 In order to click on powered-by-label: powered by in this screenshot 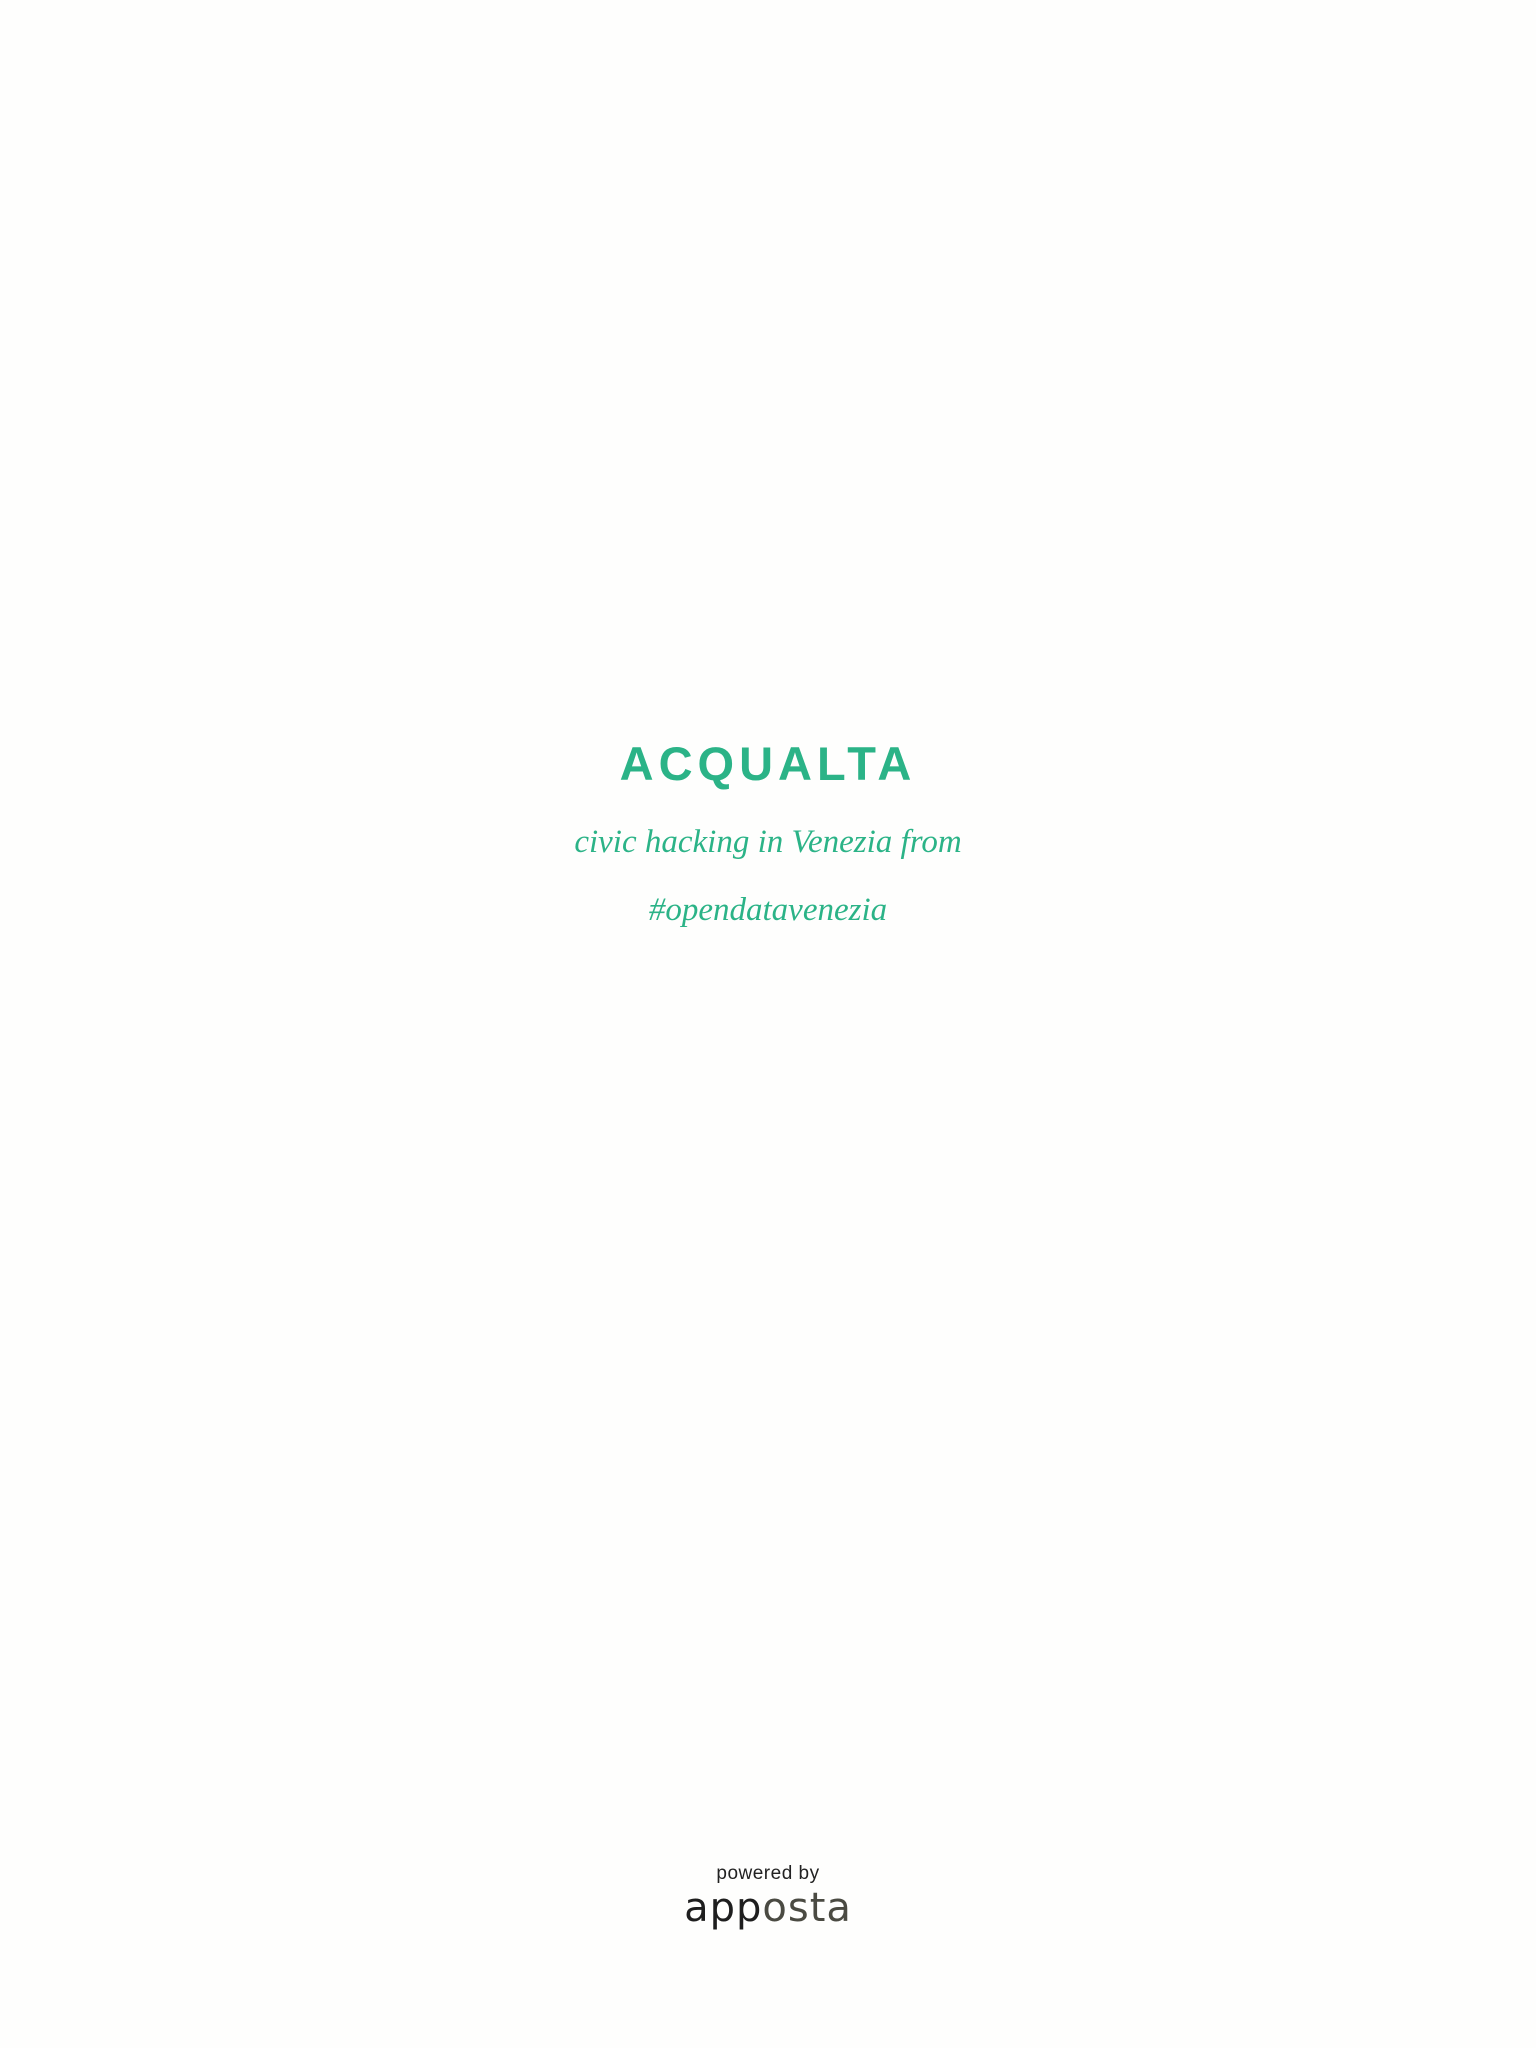, I will do `click(768, 1873)`.